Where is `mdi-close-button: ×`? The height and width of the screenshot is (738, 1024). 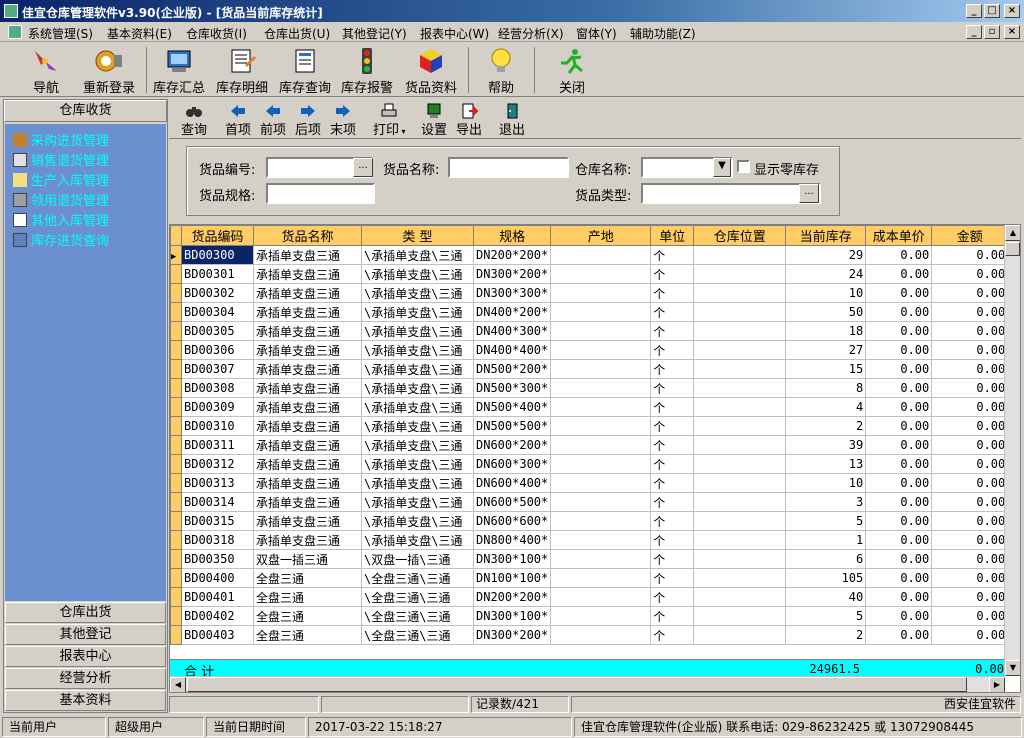 mdi-close-button: × is located at coordinates (1012, 32).